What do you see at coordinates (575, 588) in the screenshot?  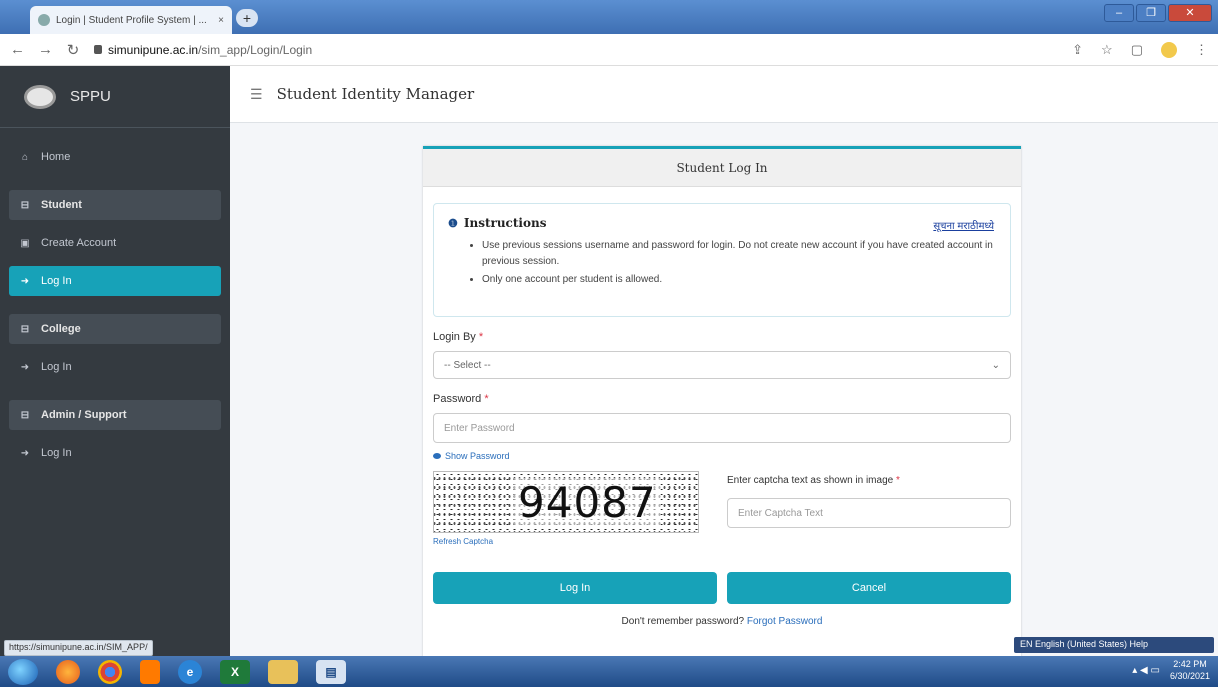 I see `login-button: Log In` at bounding box center [575, 588].